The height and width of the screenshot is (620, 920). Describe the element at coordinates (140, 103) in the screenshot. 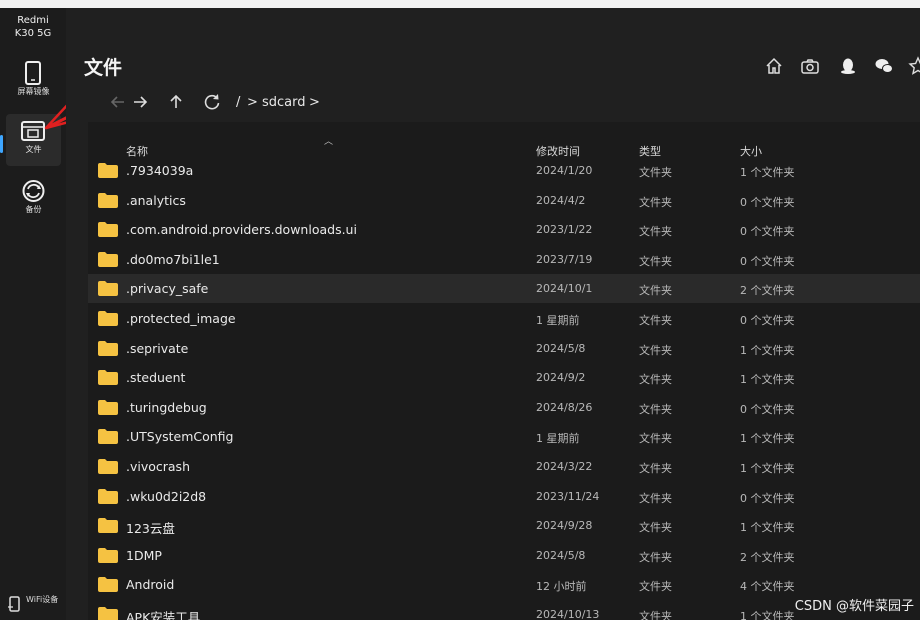

I see `forward-button` at that location.